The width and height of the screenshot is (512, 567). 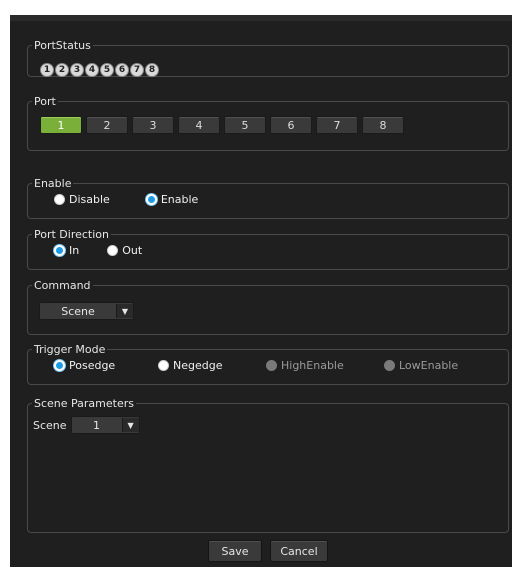 I want to click on trigger-mode-option-lowenable-label: LowEnable, so click(x=429, y=365).